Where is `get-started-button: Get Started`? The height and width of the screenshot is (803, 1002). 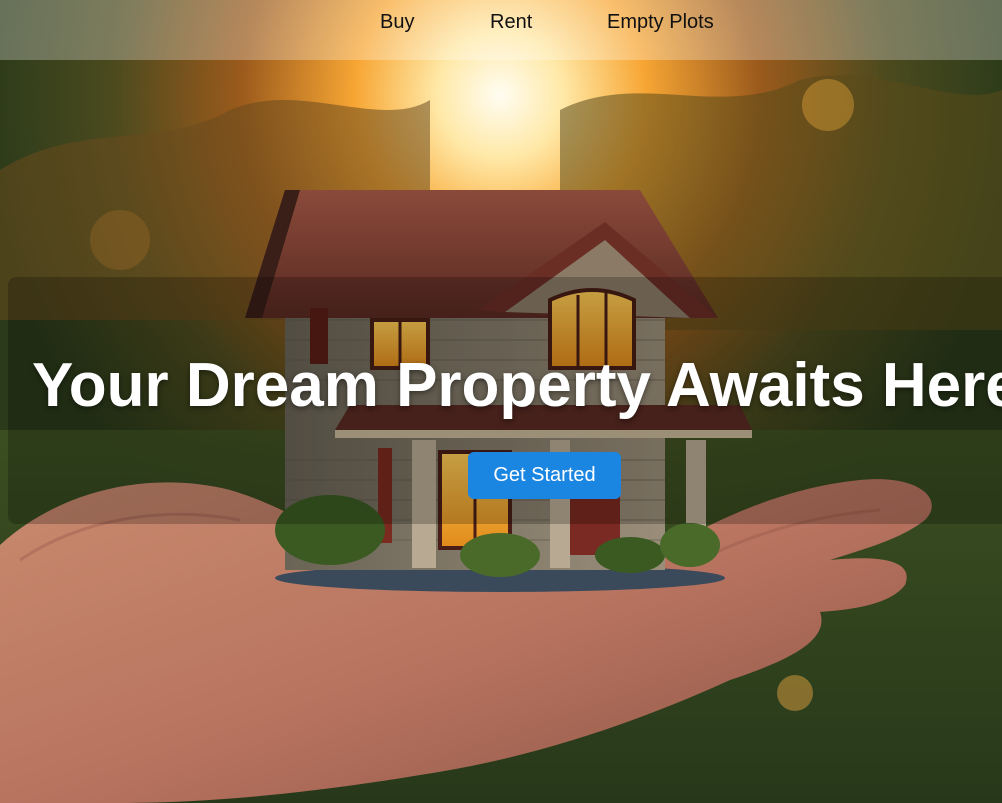
get-started-button: Get Started is located at coordinates (544, 475).